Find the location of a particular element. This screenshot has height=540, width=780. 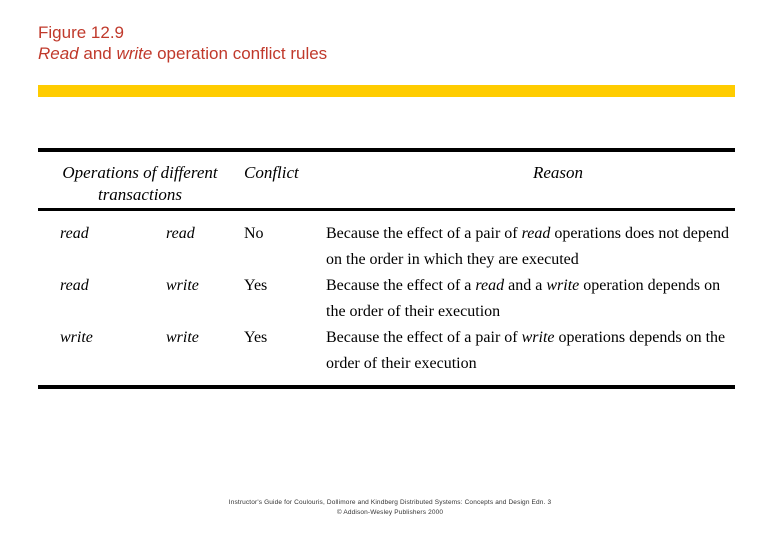

reason-emphasis-1: write is located at coordinates (538, 337).